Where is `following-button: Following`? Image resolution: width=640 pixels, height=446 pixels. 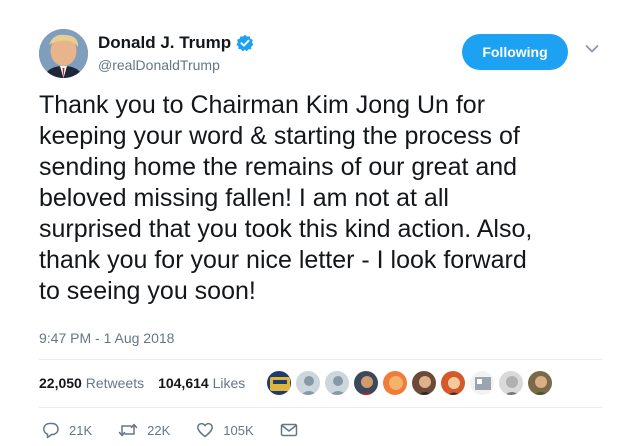
following-button: Following is located at coordinates (515, 52).